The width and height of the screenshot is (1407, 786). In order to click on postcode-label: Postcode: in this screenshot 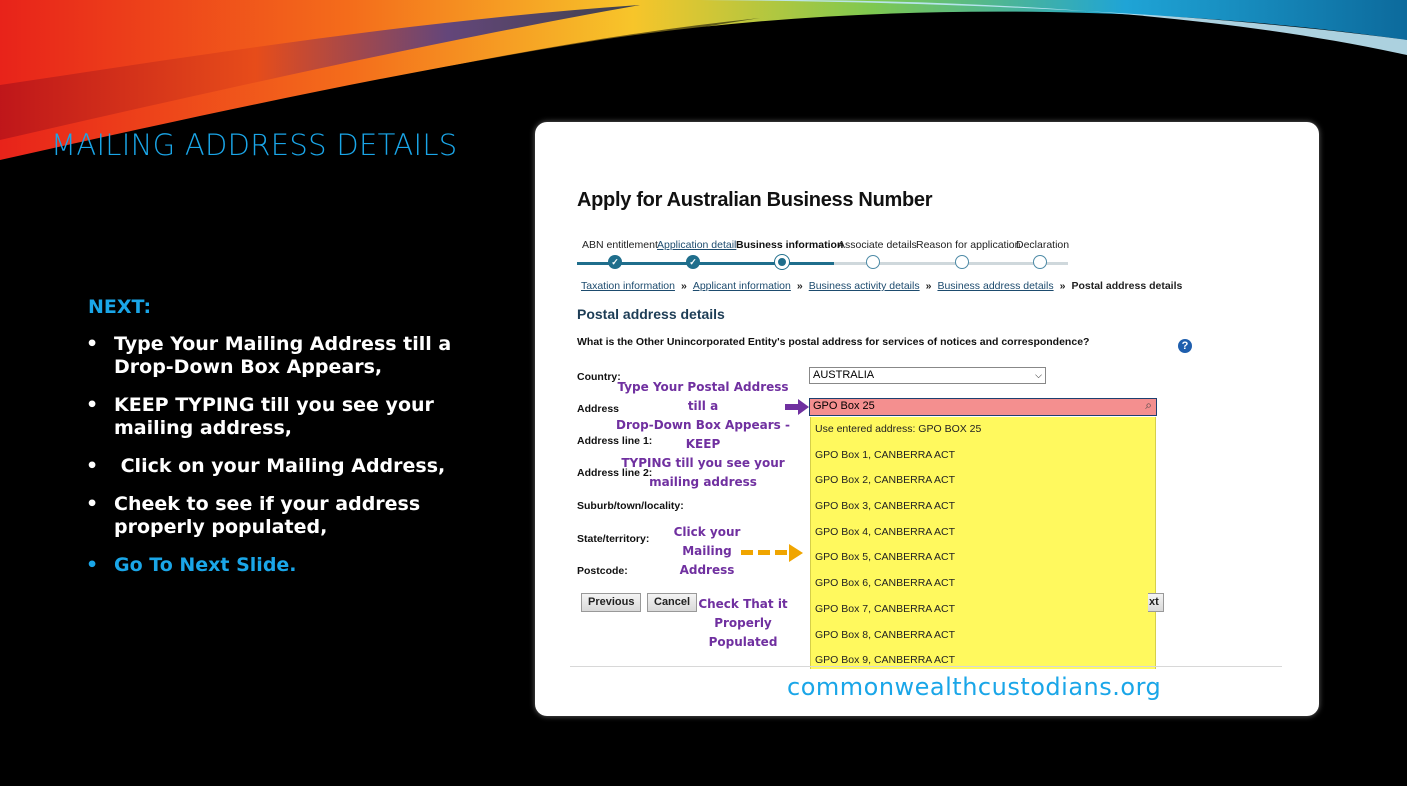, I will do `click(602, 571)`.